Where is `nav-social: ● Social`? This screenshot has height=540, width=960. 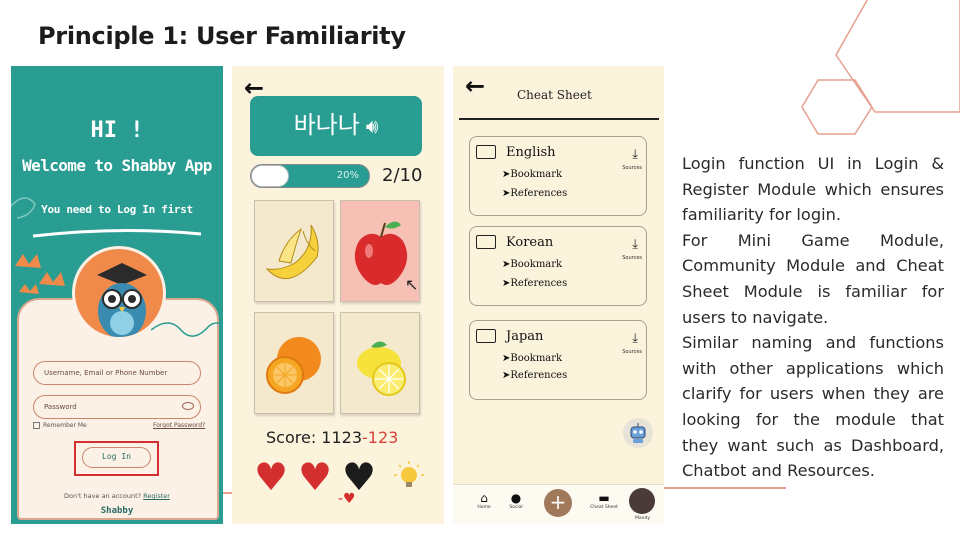
nav-social: ● Social is located at coordinates (516, 500).